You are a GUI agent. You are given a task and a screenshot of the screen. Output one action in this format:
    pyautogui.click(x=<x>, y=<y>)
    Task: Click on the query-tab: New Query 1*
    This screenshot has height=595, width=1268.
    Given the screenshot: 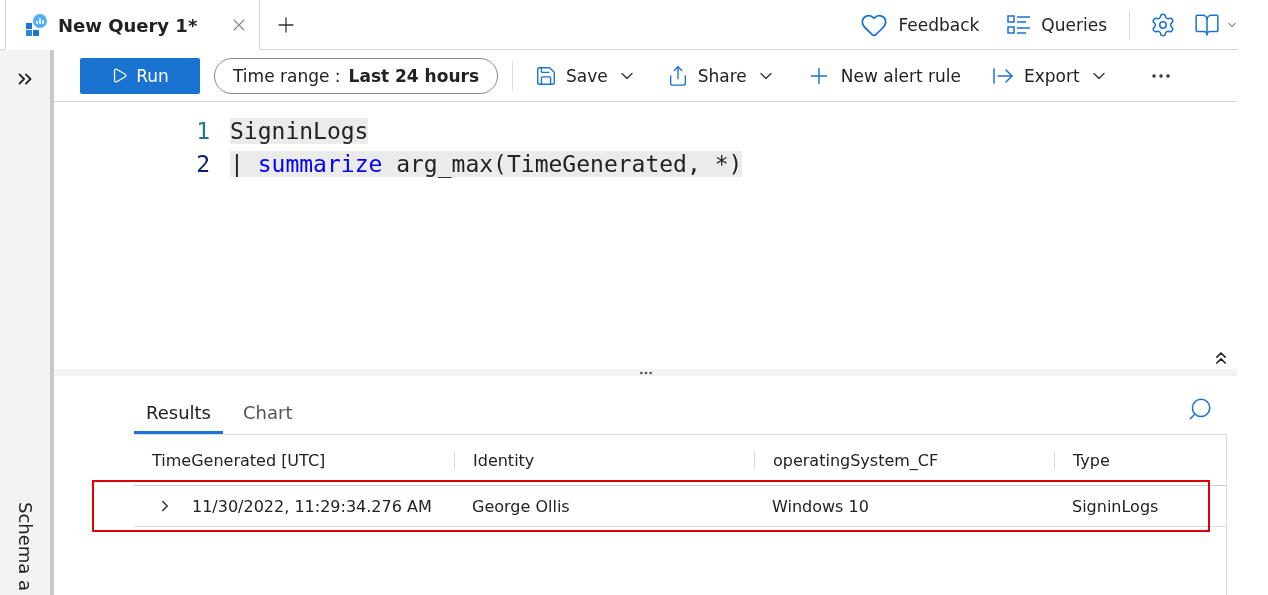 What is the action you would take?
    pyautogui.click(x=132, y=25)
    